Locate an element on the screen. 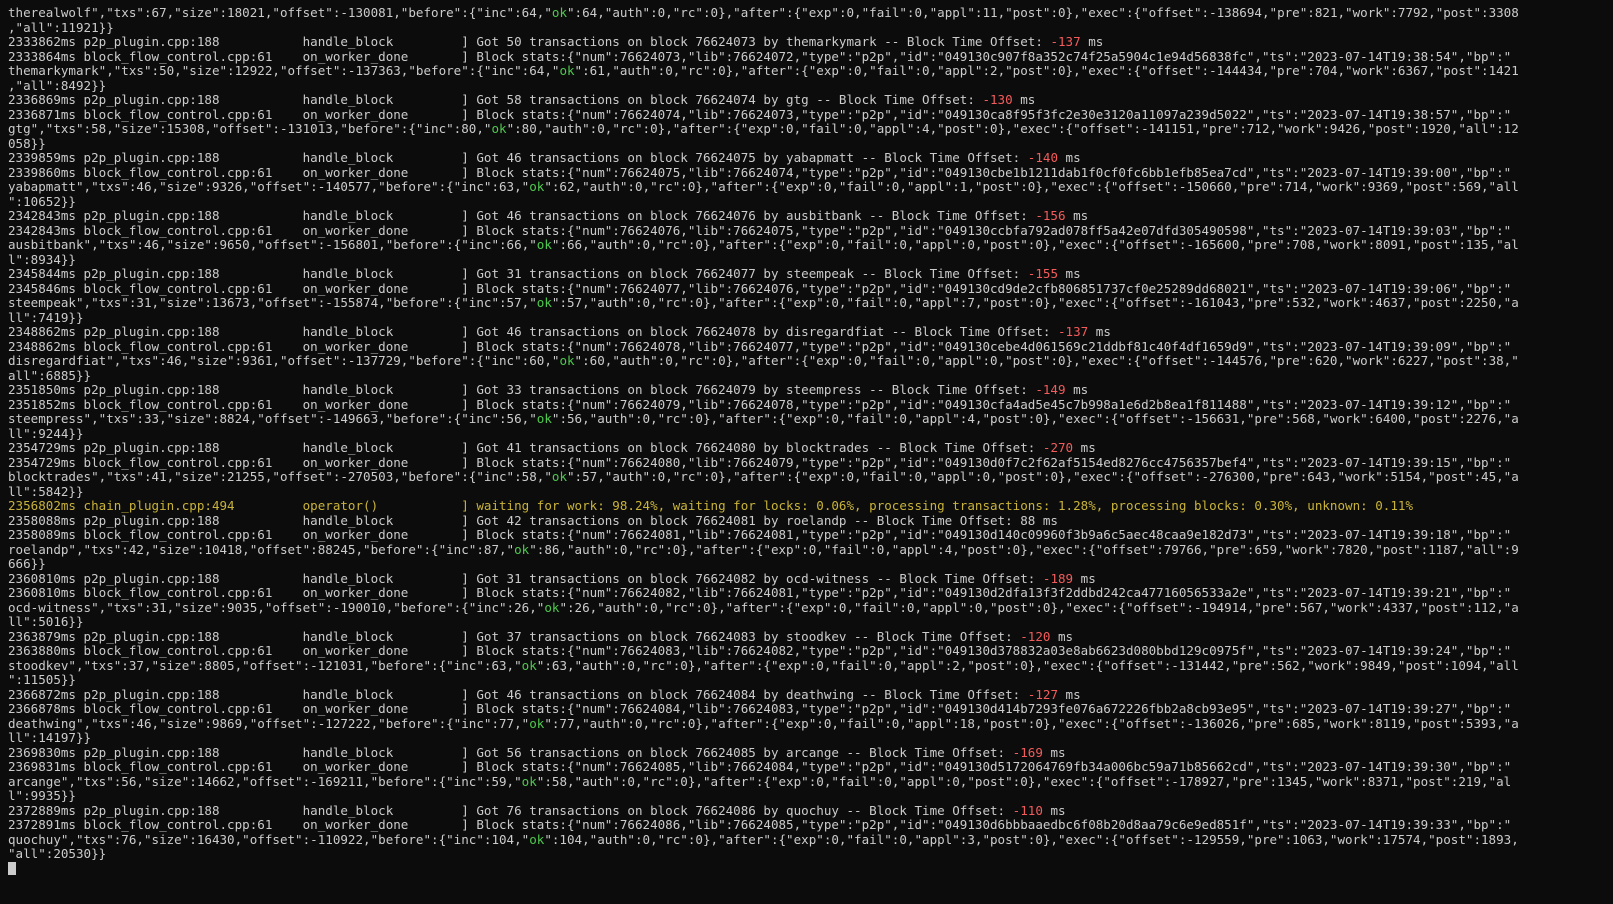 The height and width of the screenshot is (904, 1613). log-text-red: -137 is located at coordinates (1073, 332).